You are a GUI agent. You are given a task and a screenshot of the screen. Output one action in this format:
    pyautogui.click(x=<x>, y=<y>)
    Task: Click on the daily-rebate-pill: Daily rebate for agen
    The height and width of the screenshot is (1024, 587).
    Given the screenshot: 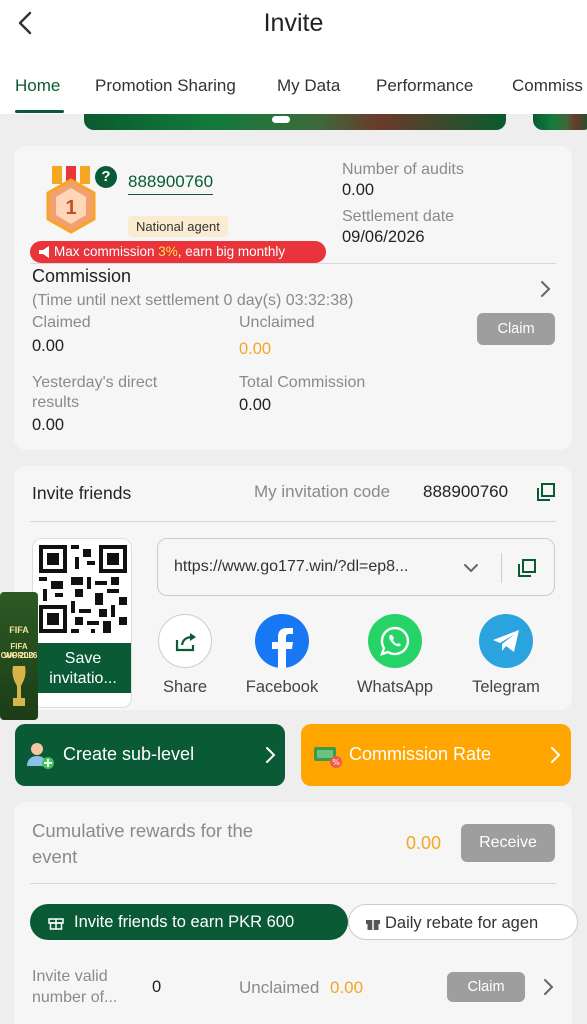 What is the action you would take?
    pyautogui.click(x=463, y=922)
    